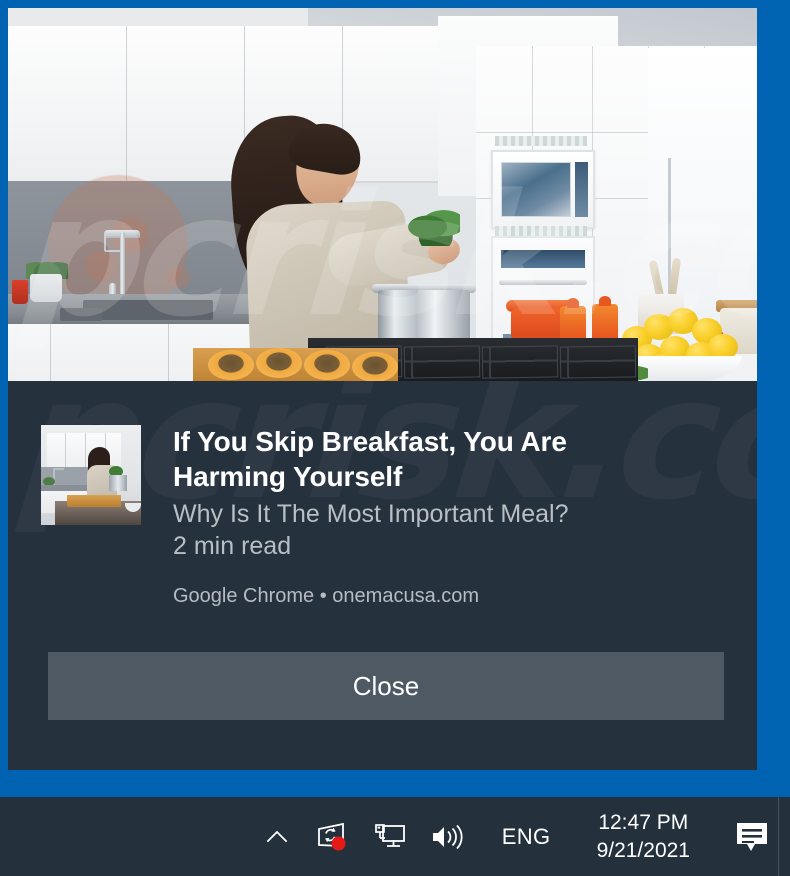 The height and width of the screenshot is (876, 790). I want to click on close-button: Close, so click(386, 686).